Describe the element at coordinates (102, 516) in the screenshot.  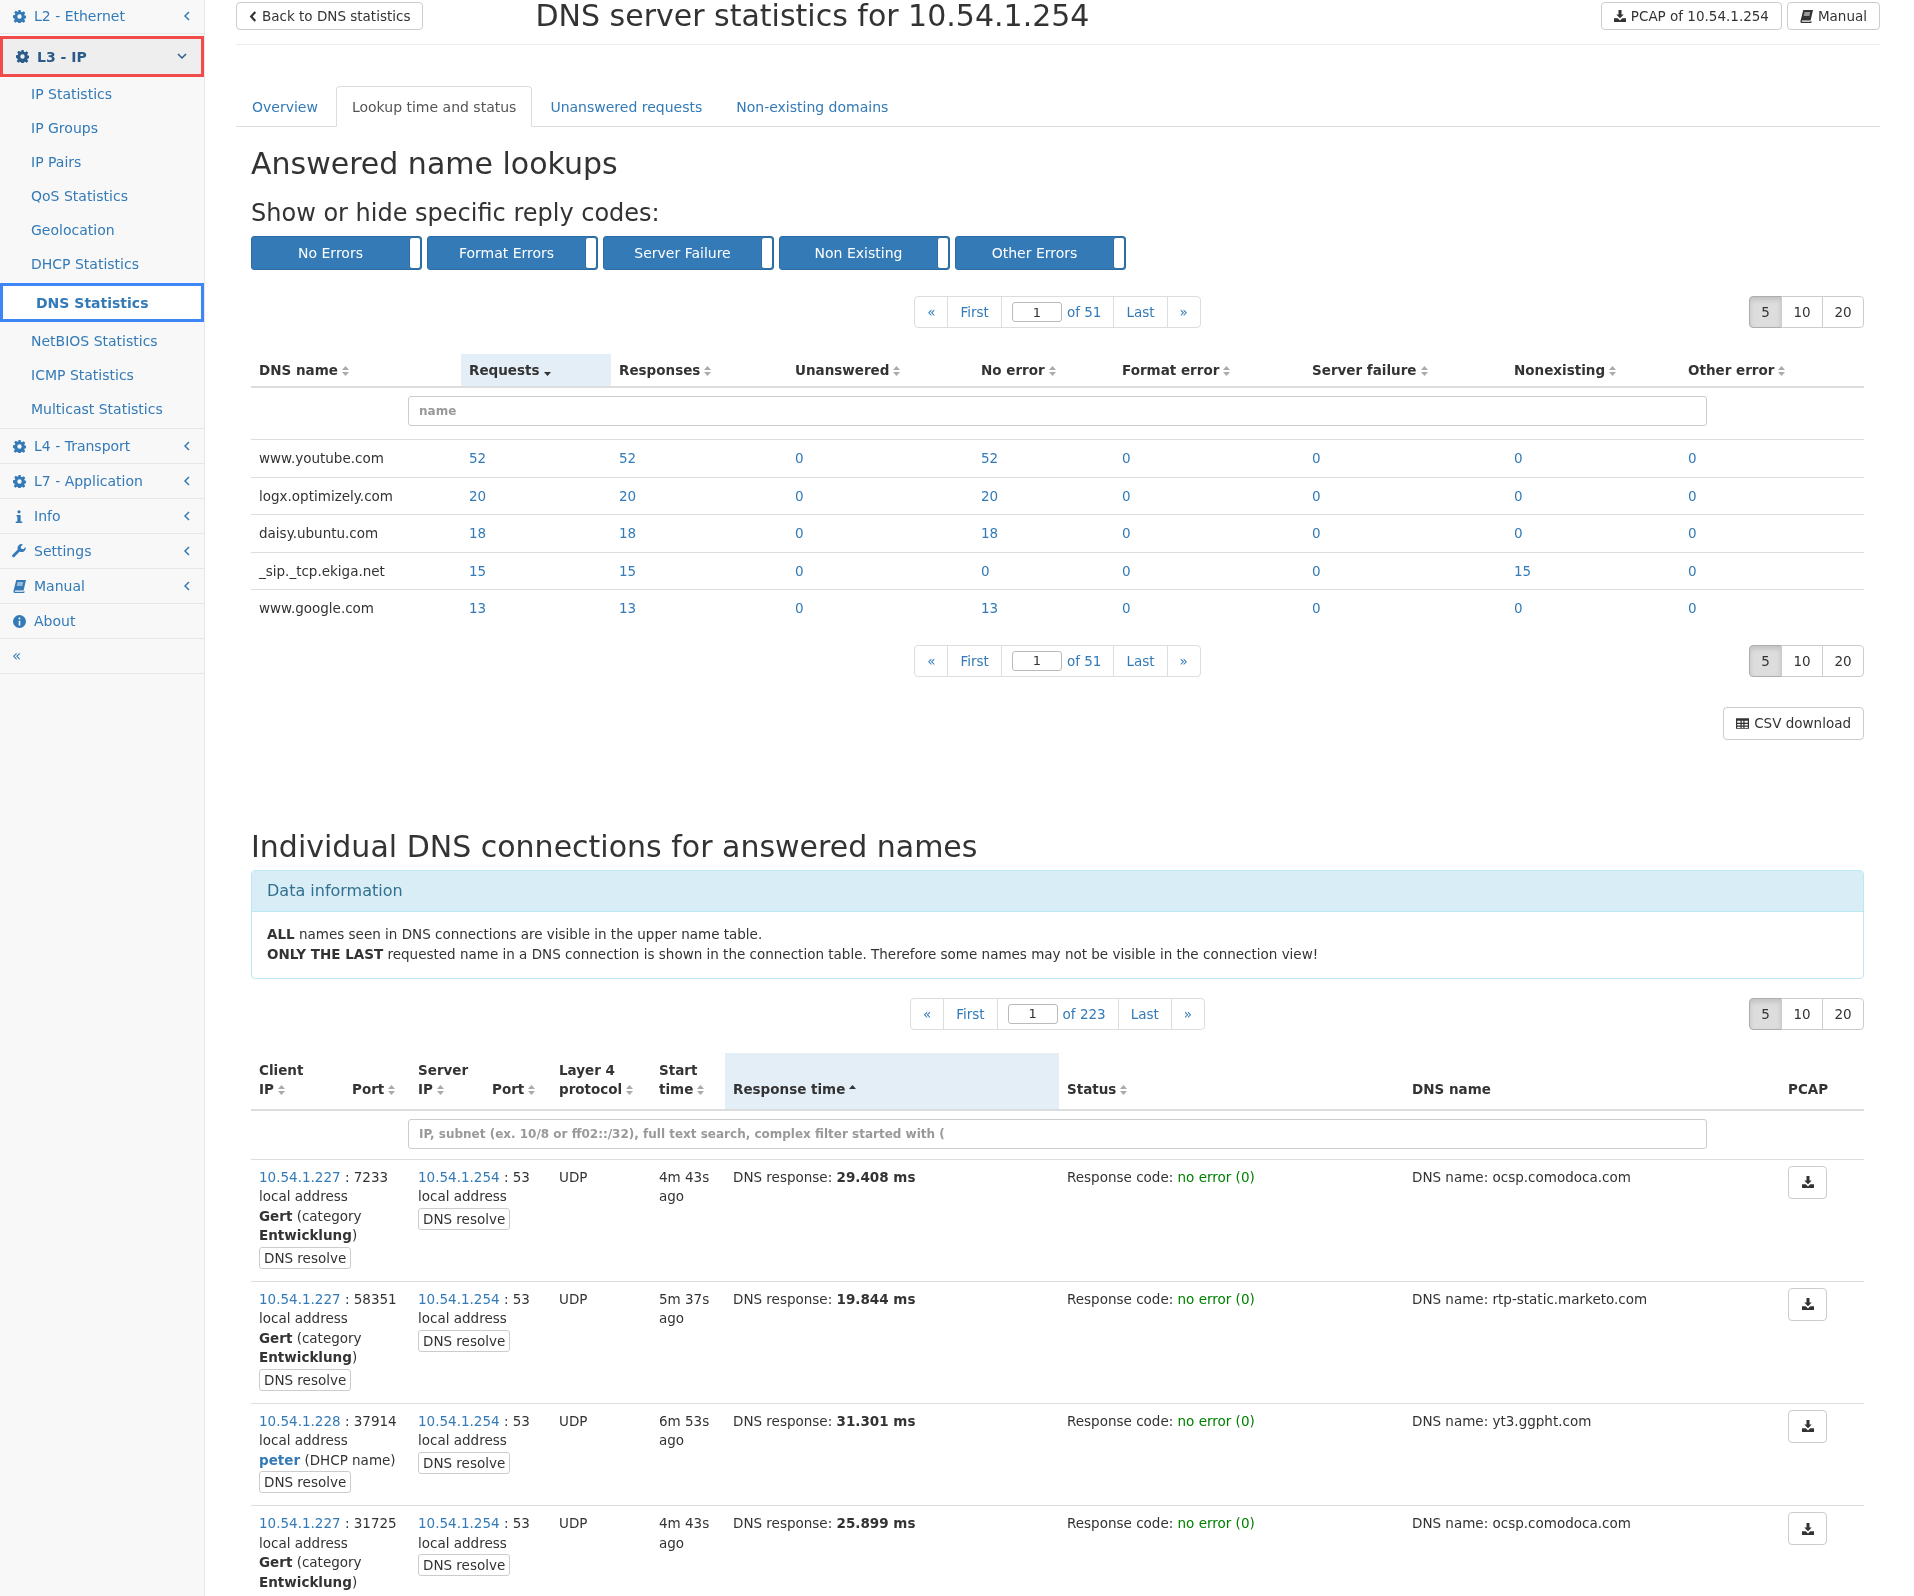
I see `nav-group-item: Info` at that location.